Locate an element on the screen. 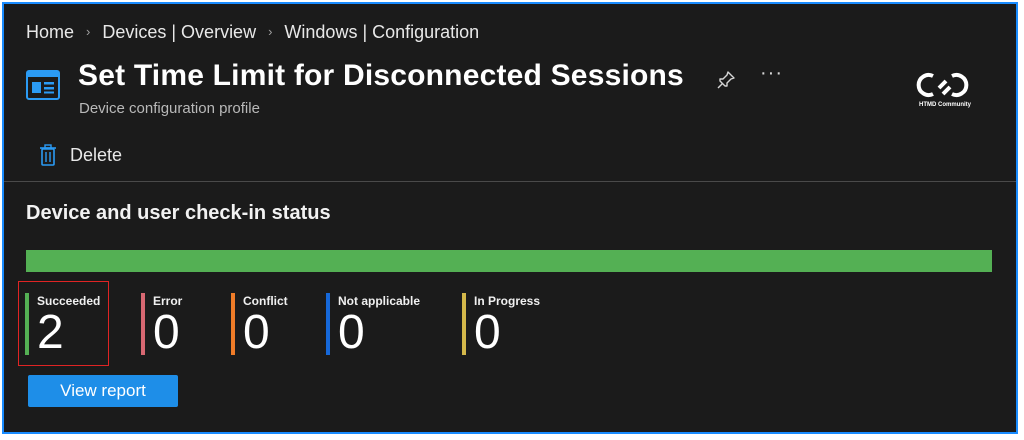 The image size is (1024, 440). pin-icon is located at coordinates (726, 80).